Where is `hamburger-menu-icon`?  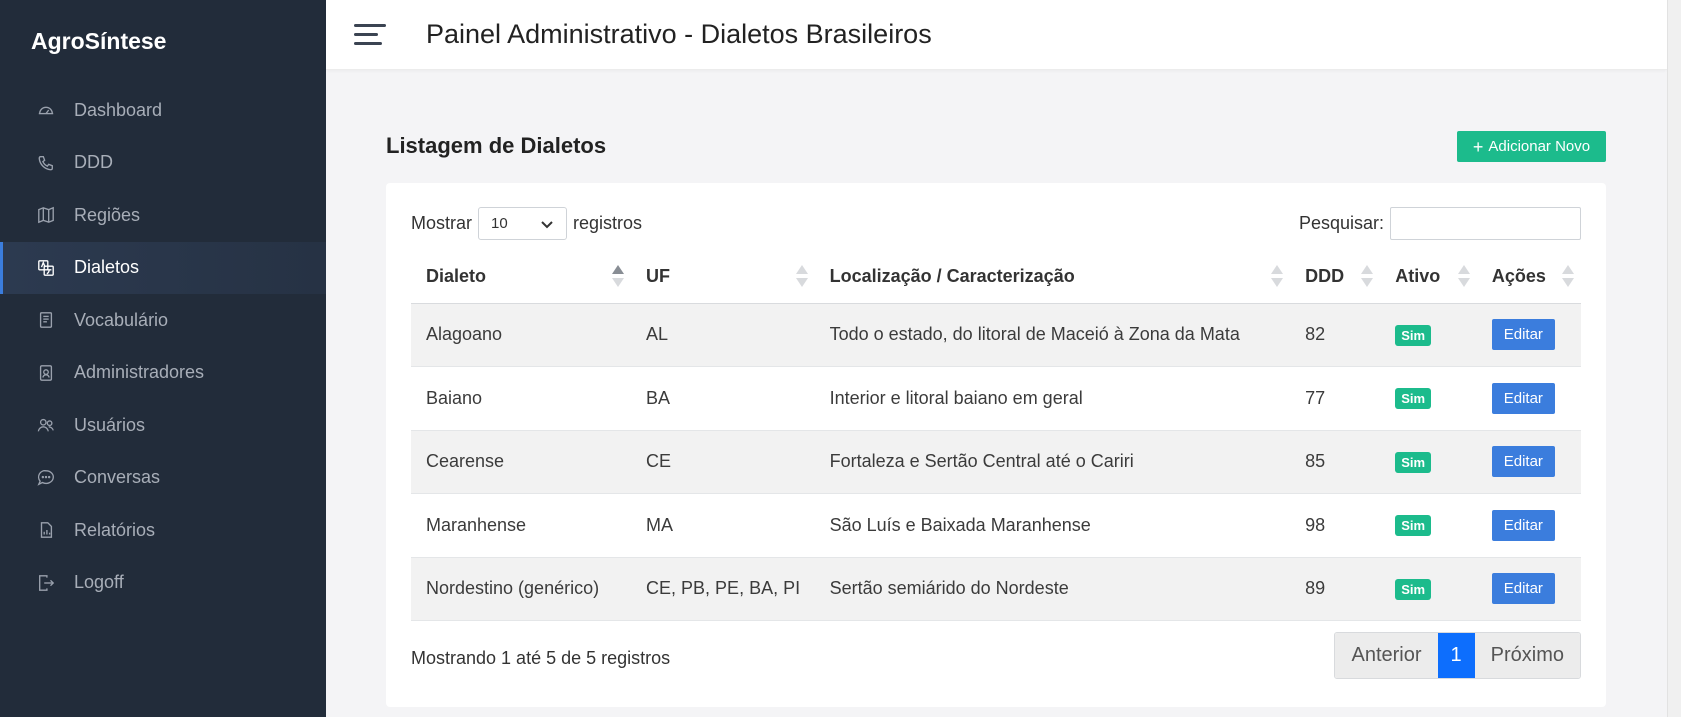
hamburger-menu-icon is located at coordinates (370, 36).